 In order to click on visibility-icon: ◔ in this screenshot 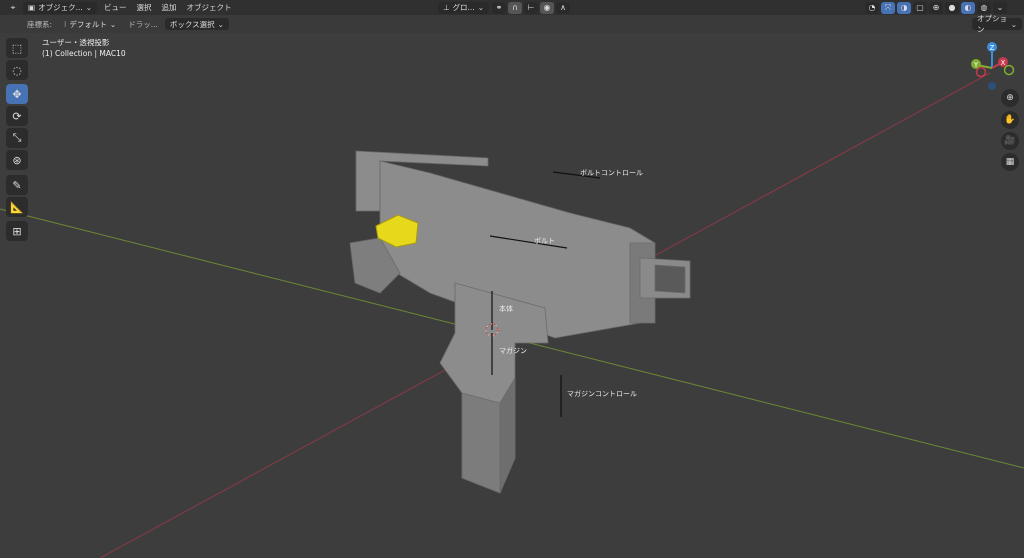, I will do `click(872, 7)`.